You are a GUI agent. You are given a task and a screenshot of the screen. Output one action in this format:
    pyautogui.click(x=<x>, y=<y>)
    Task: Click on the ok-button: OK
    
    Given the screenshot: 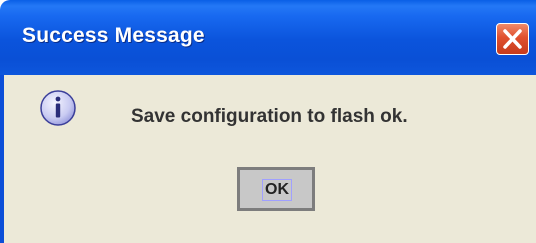 What is the action you would take?
    pyautogui.click(x=276, y=189)
    